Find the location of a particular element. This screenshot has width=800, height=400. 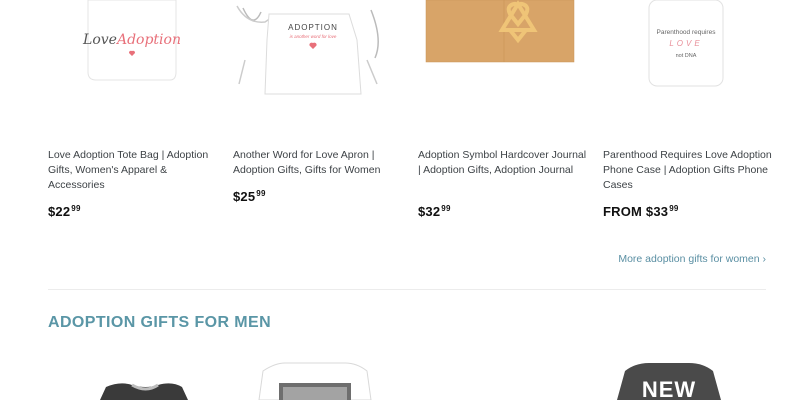

svg-text: LOVE is located at coordinates (685, 43).